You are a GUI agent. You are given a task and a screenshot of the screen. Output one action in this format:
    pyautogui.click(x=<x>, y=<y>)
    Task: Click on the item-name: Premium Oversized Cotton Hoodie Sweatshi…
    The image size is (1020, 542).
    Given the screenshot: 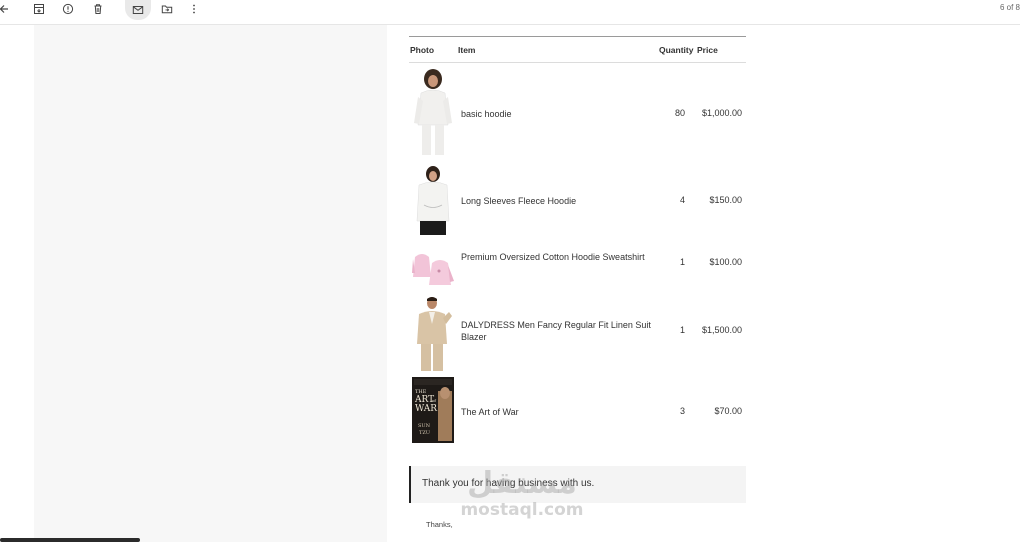 What is the action you would take?
    pyautogui.click(x=553, y=257)
    